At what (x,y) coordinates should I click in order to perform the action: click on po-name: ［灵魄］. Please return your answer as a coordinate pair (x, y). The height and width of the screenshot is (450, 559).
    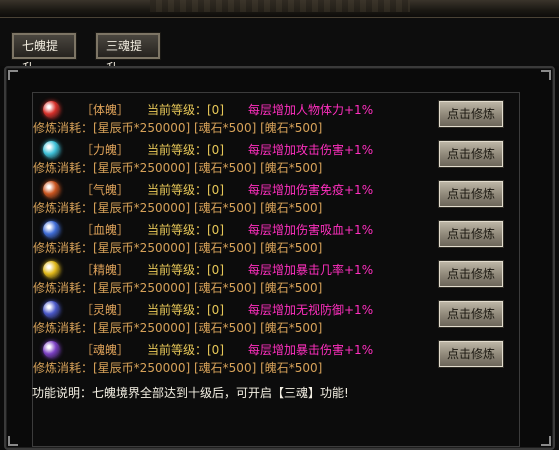
    Looking at the image, I should click on (105, 310).